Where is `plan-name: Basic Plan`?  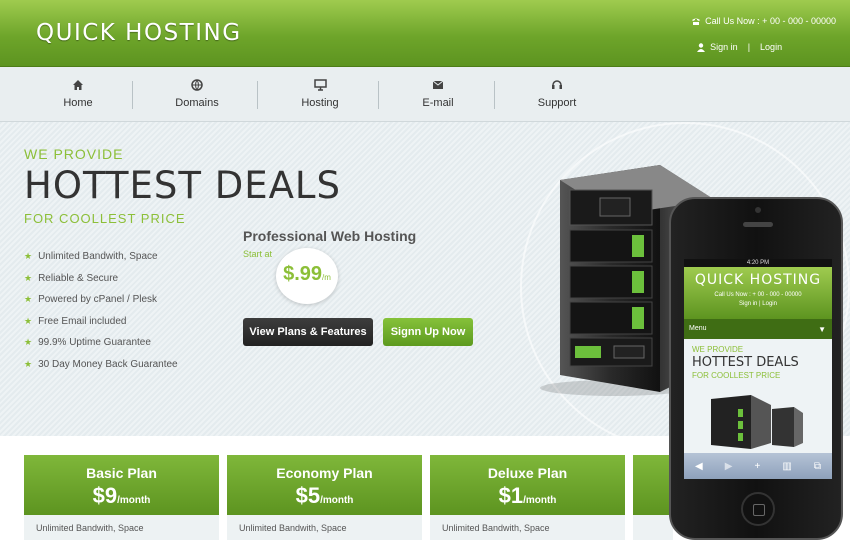 plan-name: Basic Plan is located at coordinates (121, 473).